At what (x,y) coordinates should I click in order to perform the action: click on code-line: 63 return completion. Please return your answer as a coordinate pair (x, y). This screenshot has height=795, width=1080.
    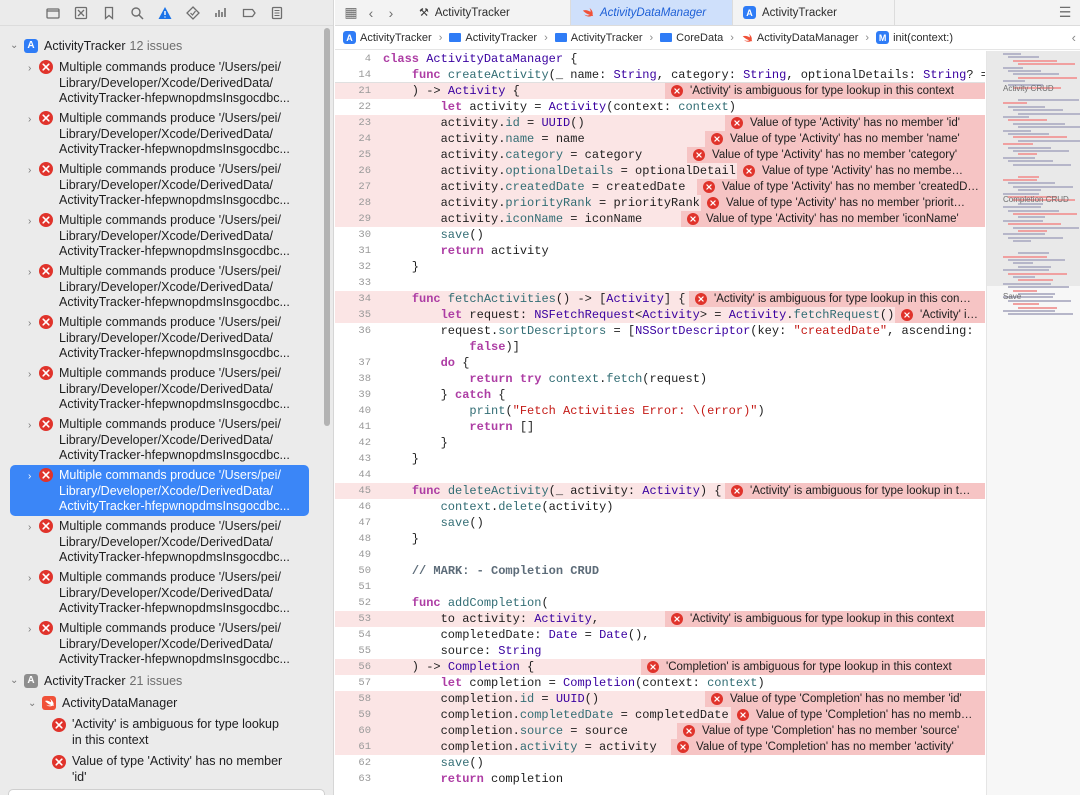
    Looking at the image, I should click on (660, 779).